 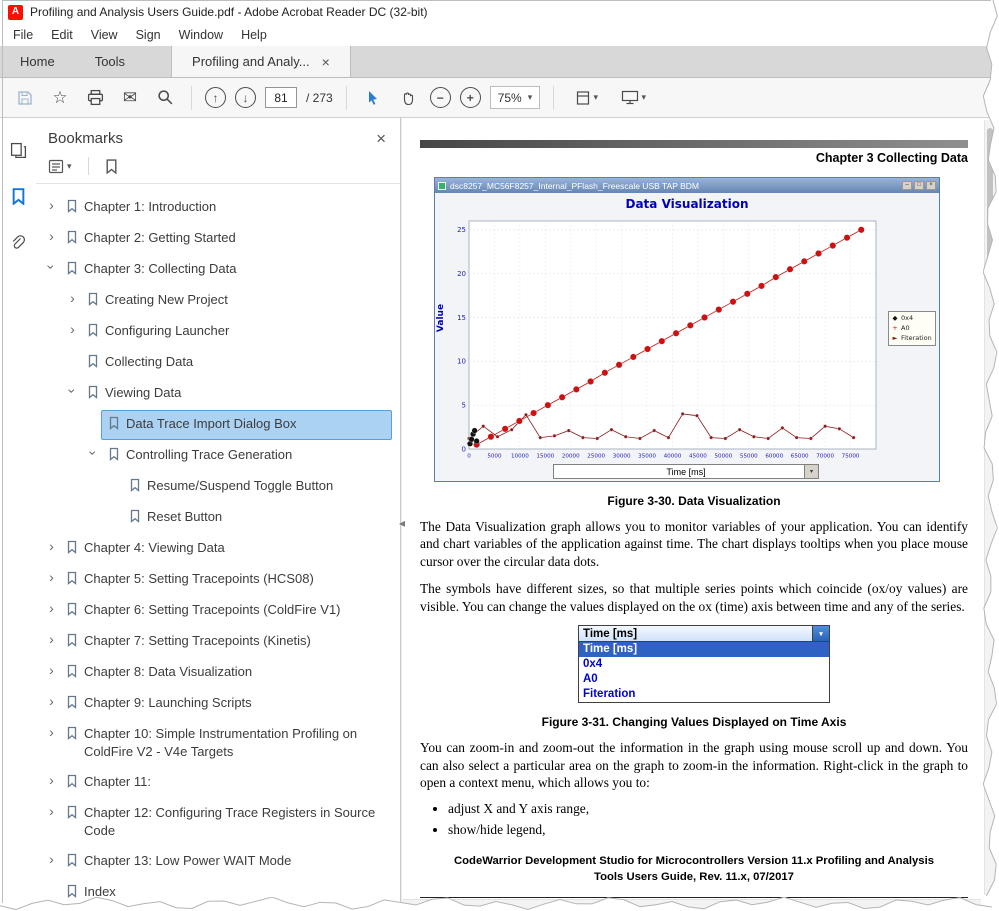 I want to click on bookmark-item: › Configuring Launcher, so click(x=215, y=332).